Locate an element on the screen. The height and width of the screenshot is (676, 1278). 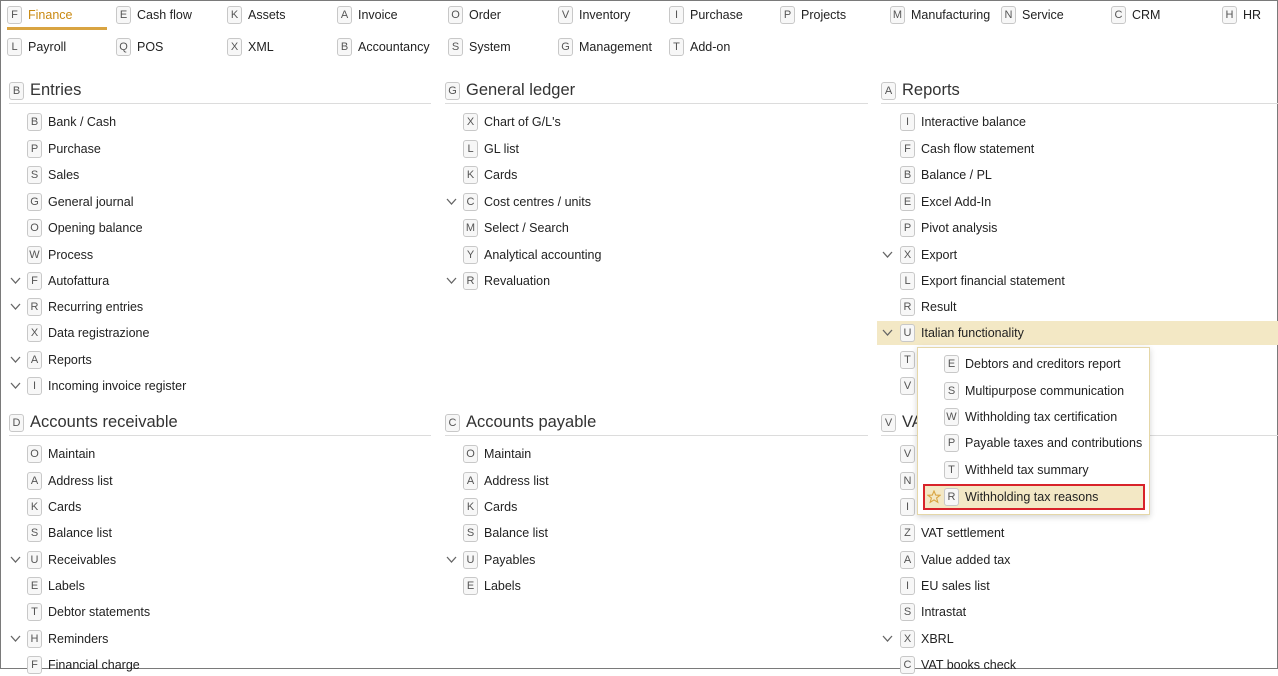
menu-item-incoming-invoice-register: I Incoming invoice register is located at coordinates (106, 386).